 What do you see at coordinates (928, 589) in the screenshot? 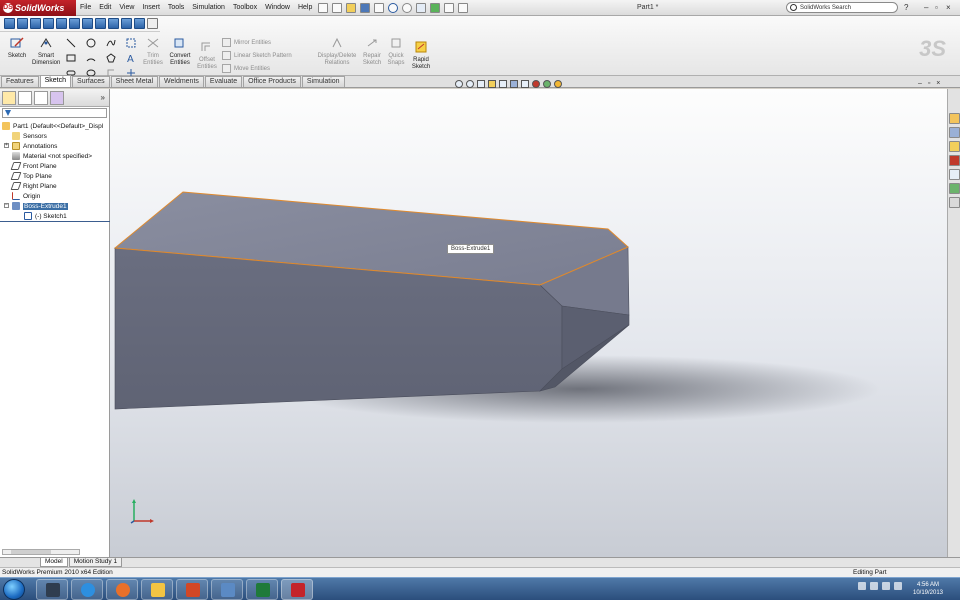
I see `taskbar-clock: 4:56 AM 10/19/2013` at bounding box center [928, 589].